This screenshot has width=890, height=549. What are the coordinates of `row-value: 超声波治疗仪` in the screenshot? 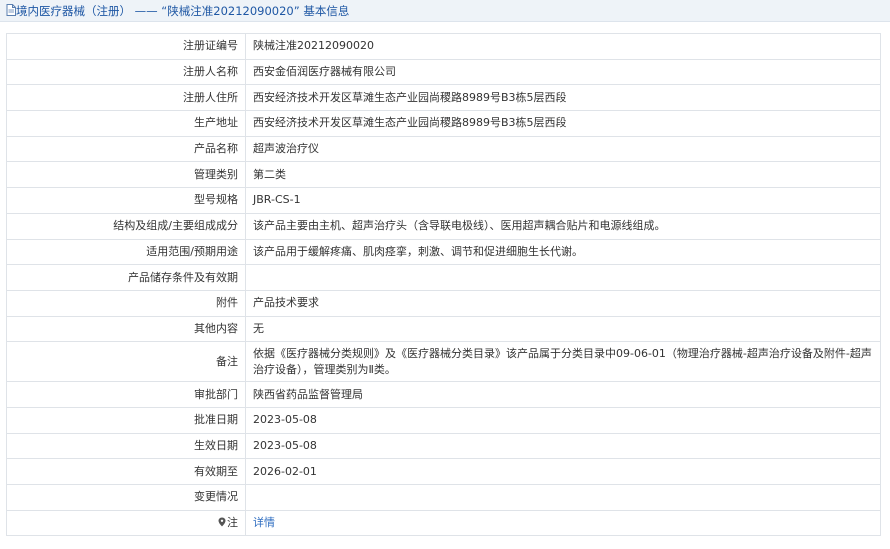 It's located at (563, 149).